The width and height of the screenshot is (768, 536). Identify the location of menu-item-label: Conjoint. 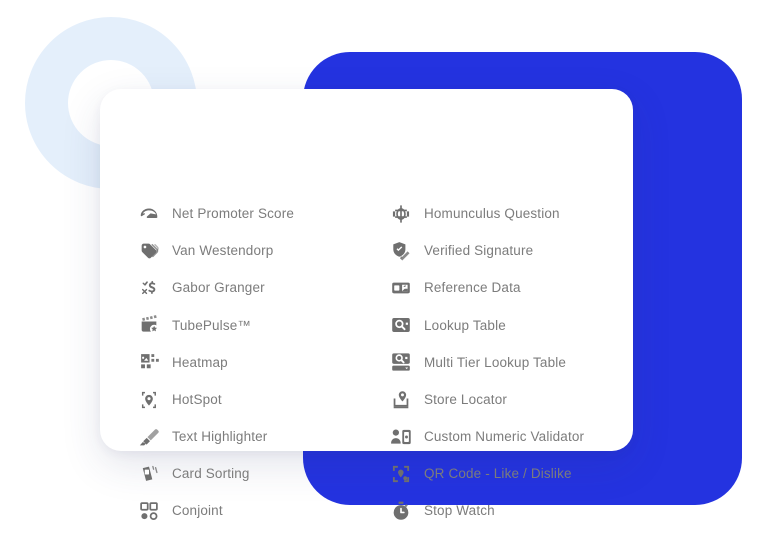
(197, 511).